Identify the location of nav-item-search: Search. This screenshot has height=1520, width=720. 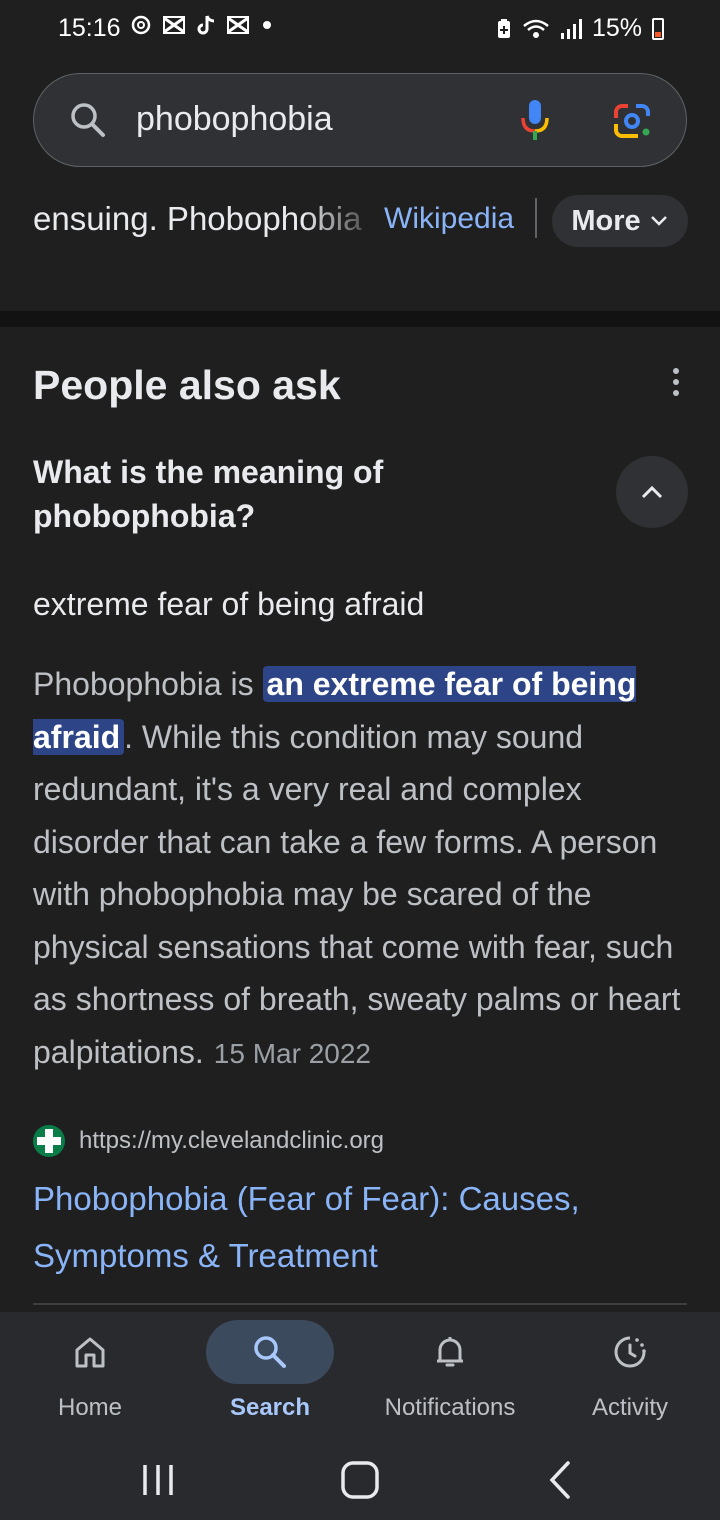
(270, 1376).